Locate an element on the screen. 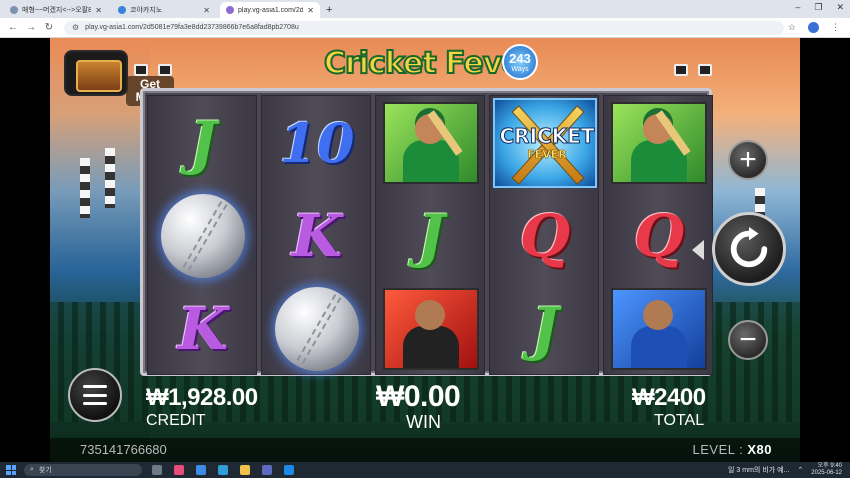  level-value: X80 is located at coordinates (759, 449).